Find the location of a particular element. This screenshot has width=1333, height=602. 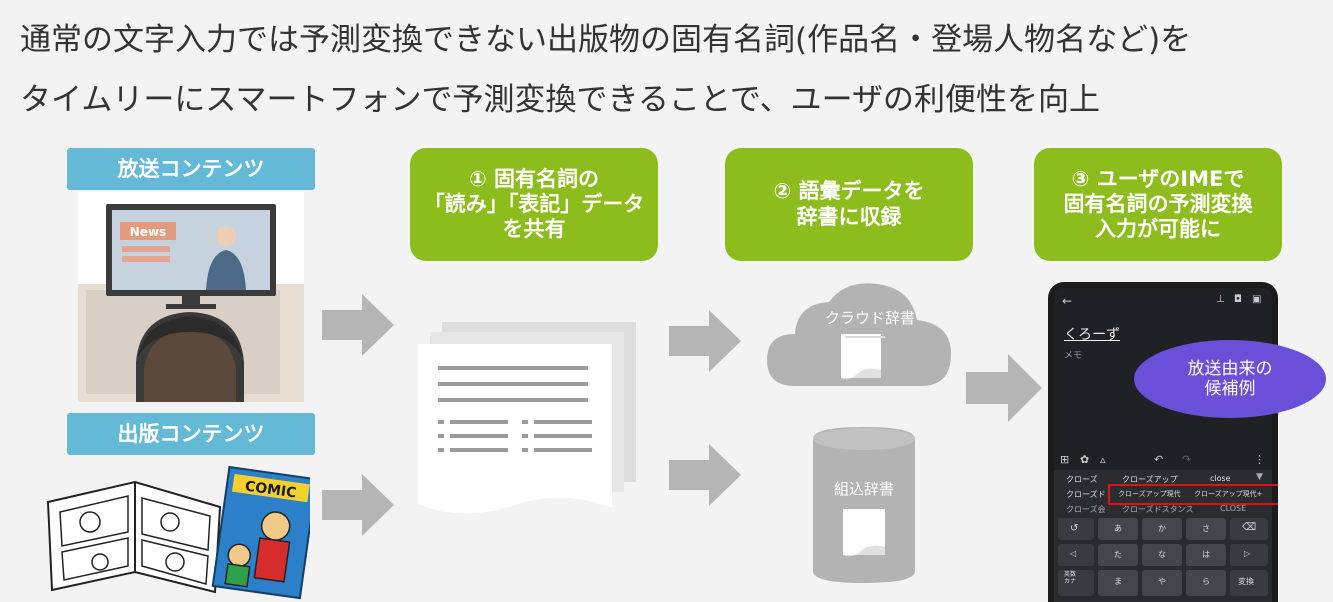

format-icon: ▵ is located at coordinates (1103, 459).